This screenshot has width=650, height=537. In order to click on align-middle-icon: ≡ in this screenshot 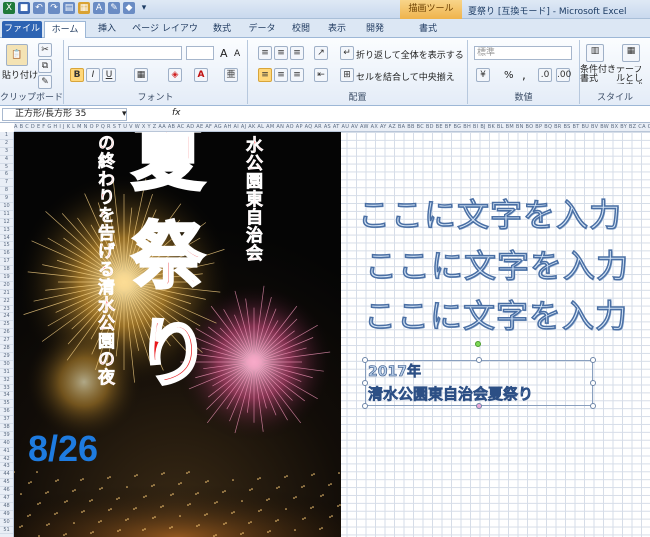, I will do `click(281, 53)`.